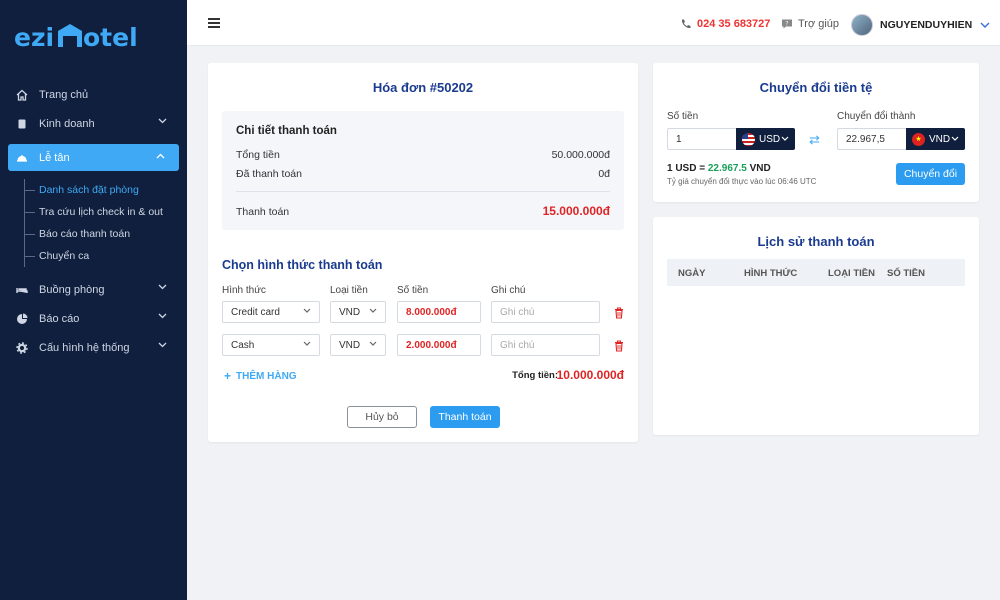 Image resolution: width=1000 pixels, height=600 pixels. What do you see at coordinates (431, 312) in the screenshot?
I see `amount-value: 8.000.000đ` at bounding box center [431, 312].